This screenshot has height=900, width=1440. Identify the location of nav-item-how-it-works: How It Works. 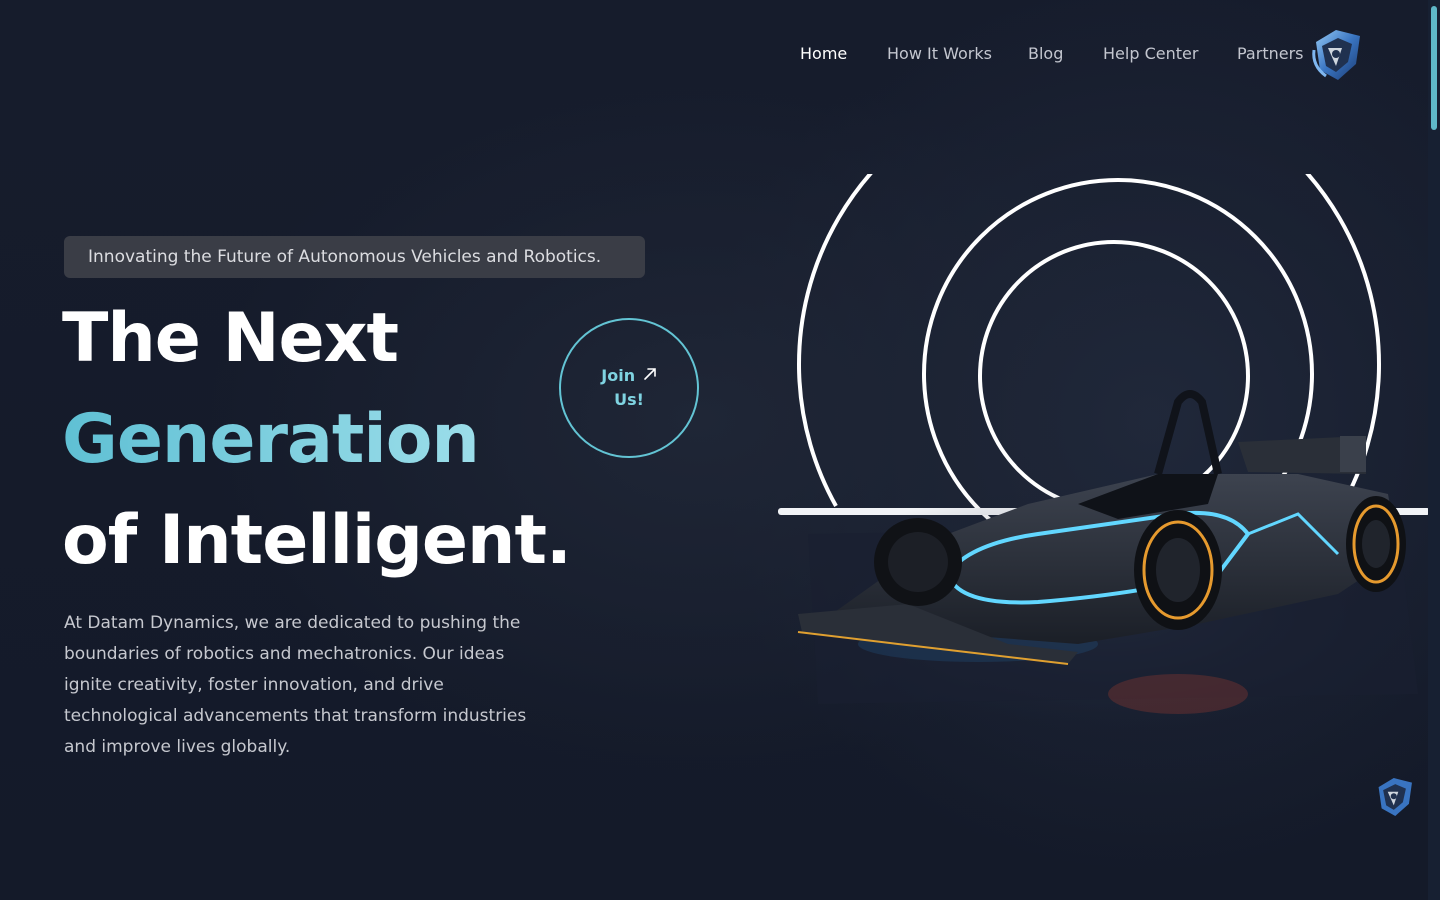
(939, 53).